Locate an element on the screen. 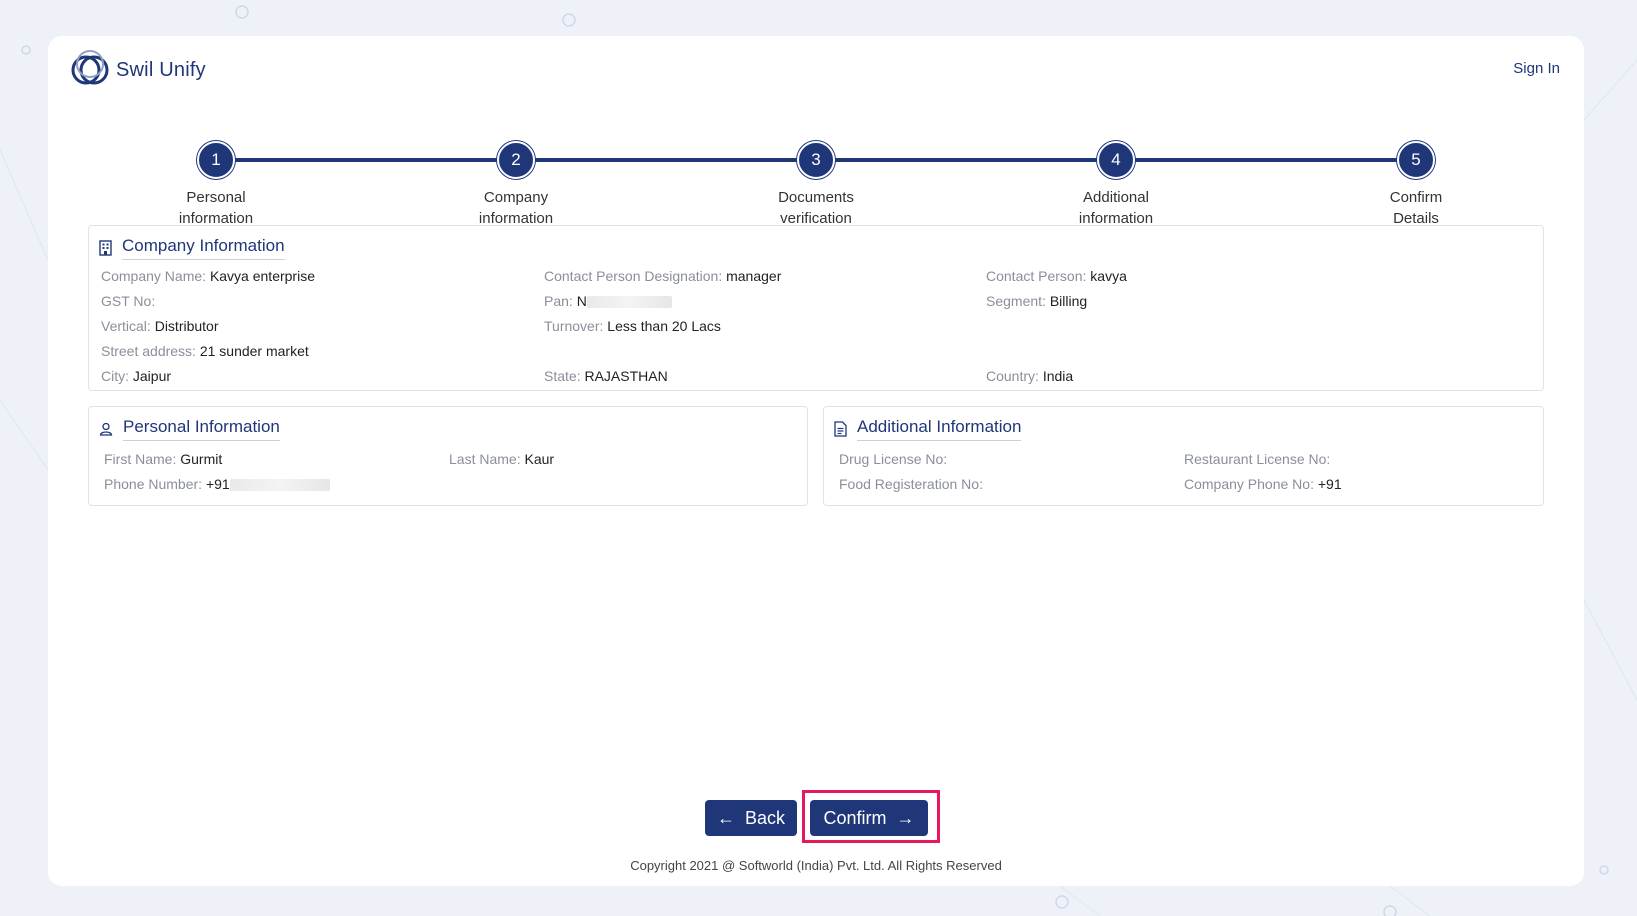 The height and width of the screenshot is (916, 1637). step-confirm-details: 5 Confirm Details is located at coordinates (1416, 185).